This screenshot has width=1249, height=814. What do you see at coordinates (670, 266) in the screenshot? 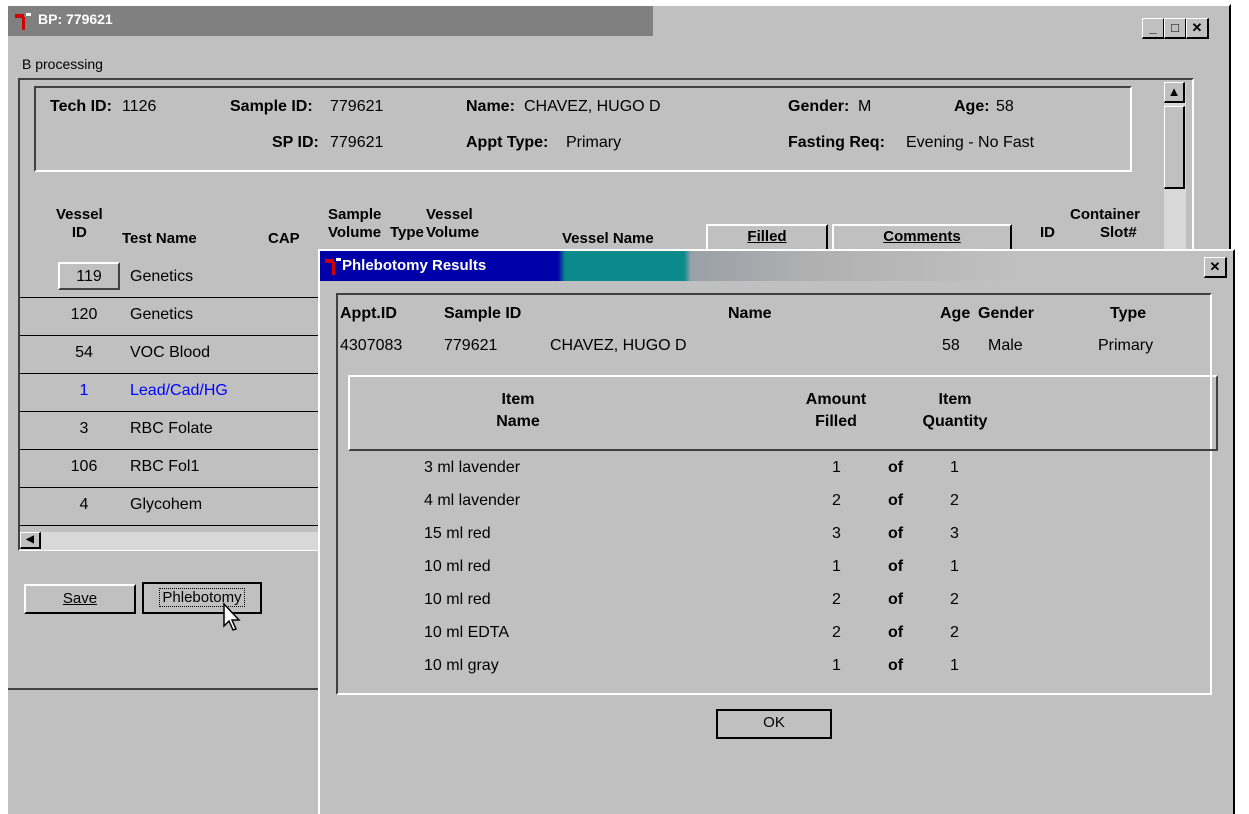
I see `dialog-title-bar: Phlebotomy Results` at bounding box center [670, 266].